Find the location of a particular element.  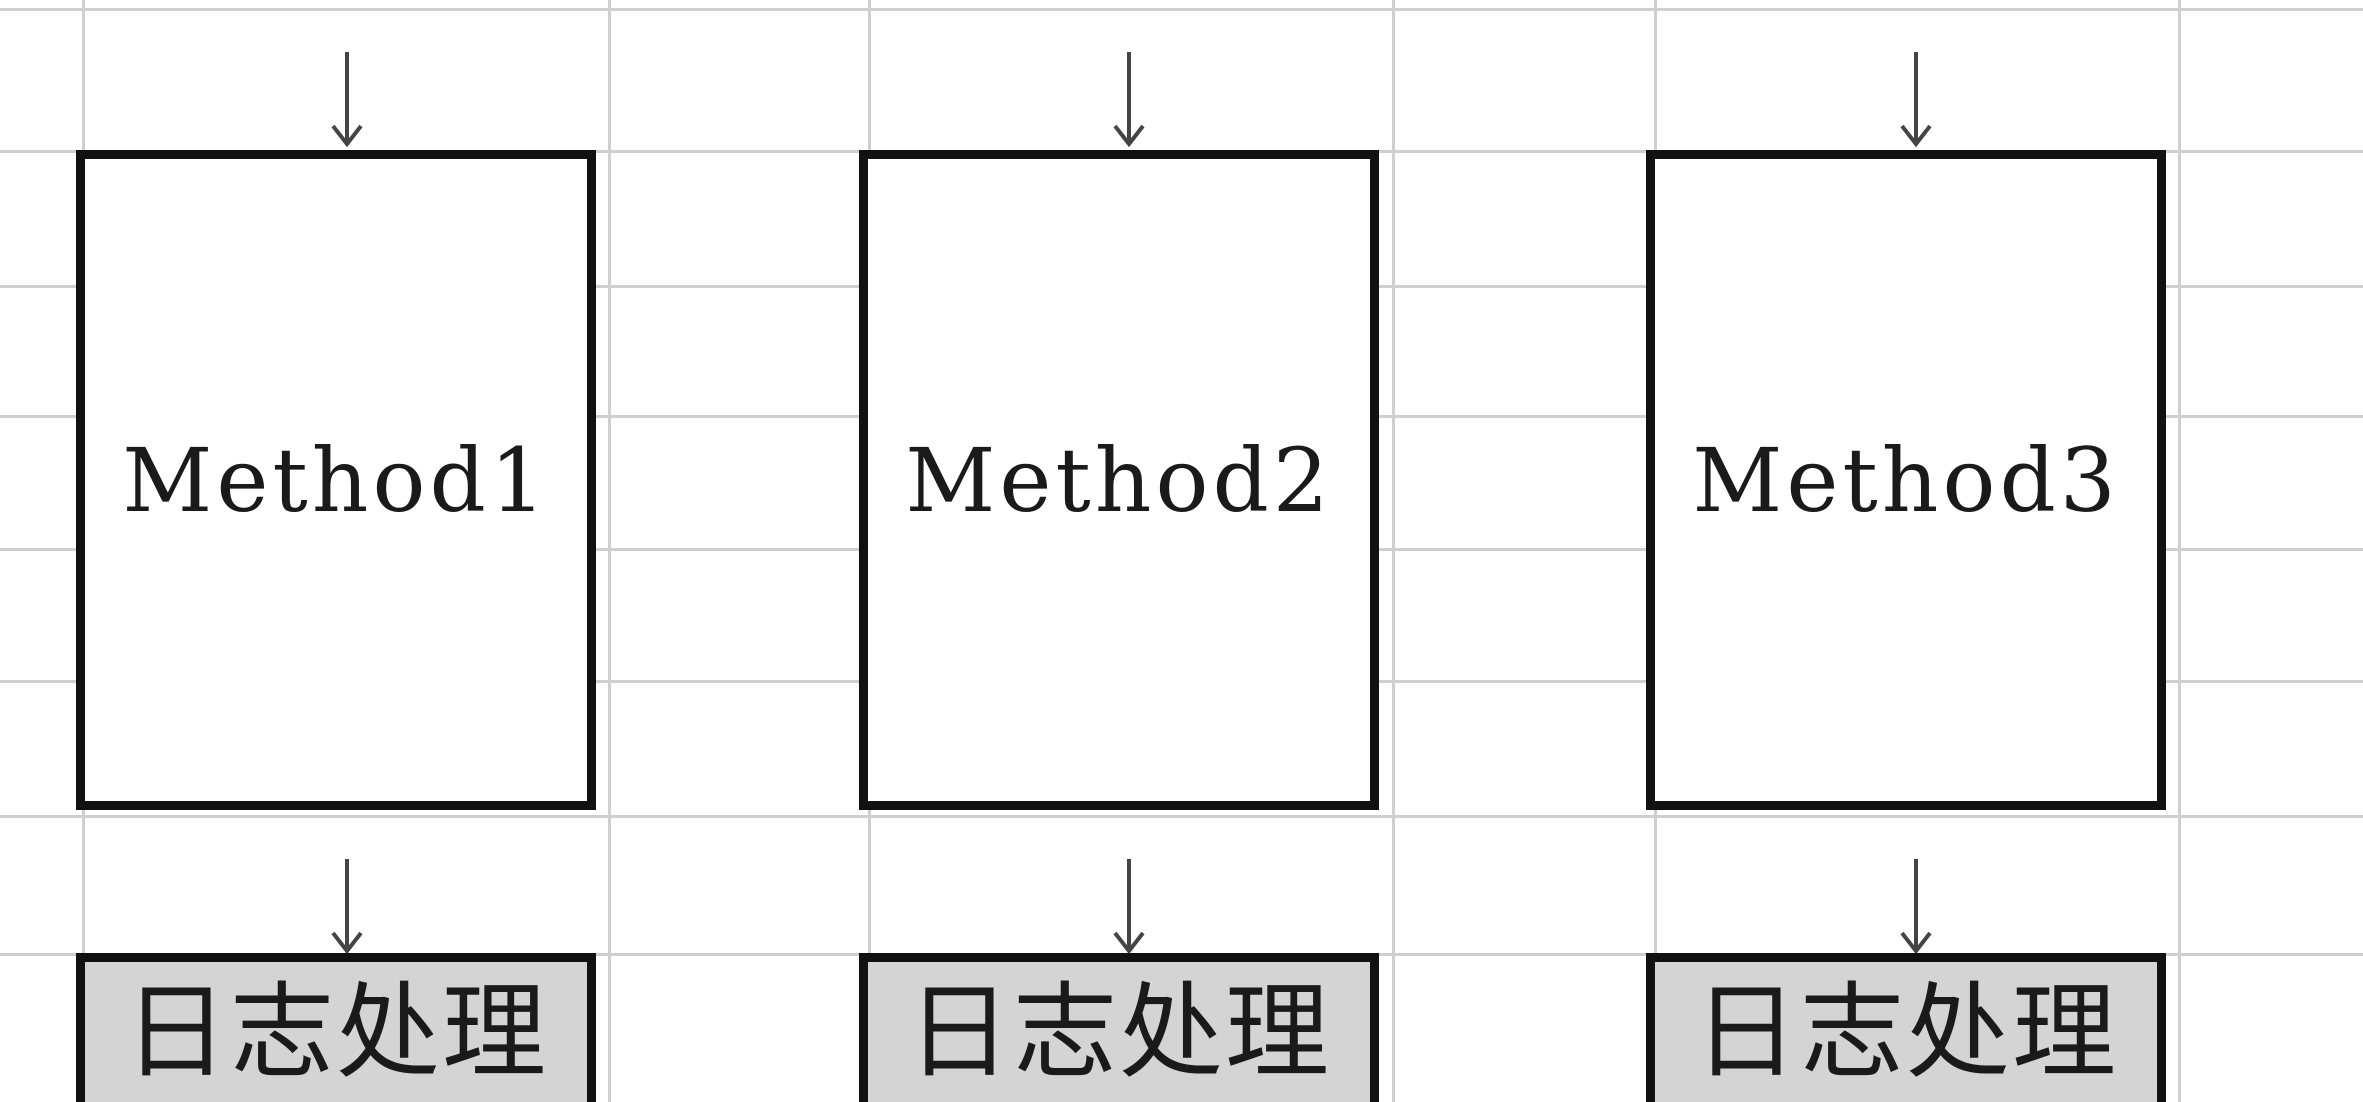

method-box-3: Method3 is located at coordinates (1906, 480).